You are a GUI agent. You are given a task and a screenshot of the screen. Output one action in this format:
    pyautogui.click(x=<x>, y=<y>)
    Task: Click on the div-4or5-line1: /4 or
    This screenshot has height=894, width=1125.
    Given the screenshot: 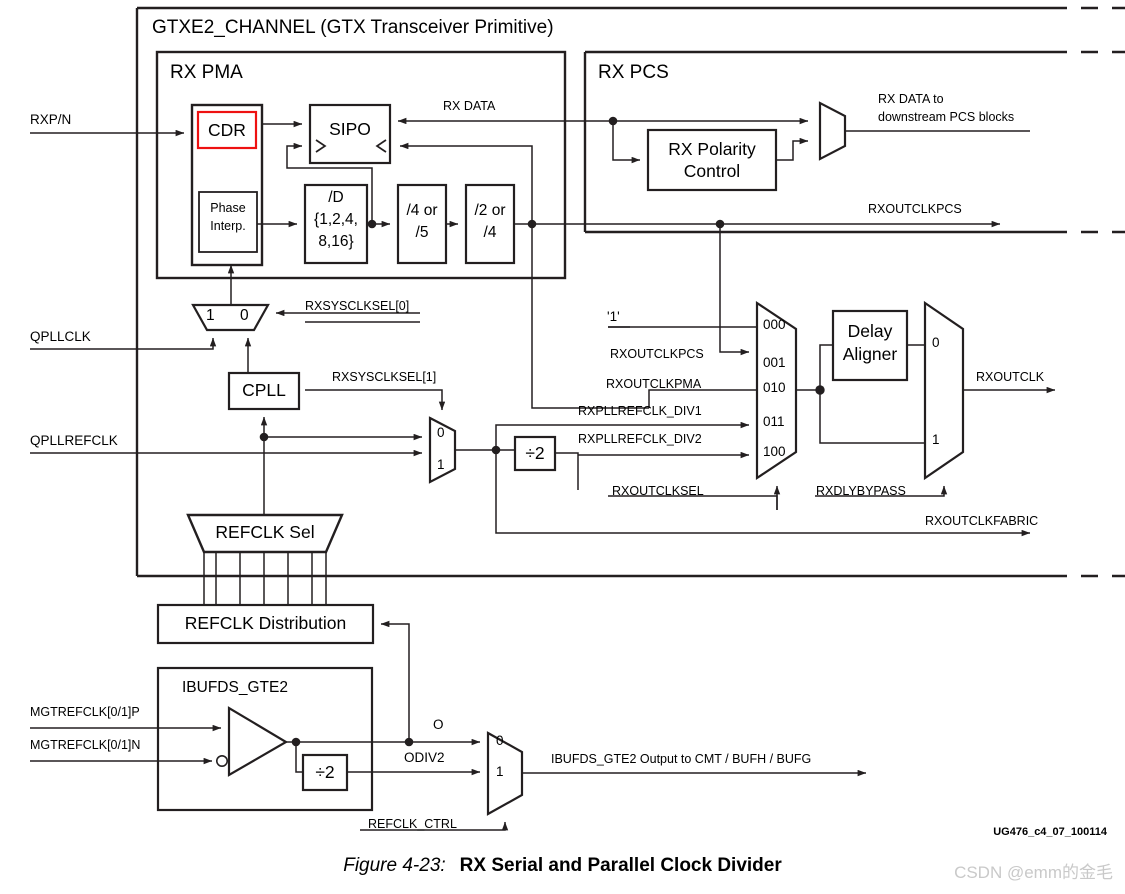 What is the action you would take?
    pyautogui.click(x=422, y=210)
    